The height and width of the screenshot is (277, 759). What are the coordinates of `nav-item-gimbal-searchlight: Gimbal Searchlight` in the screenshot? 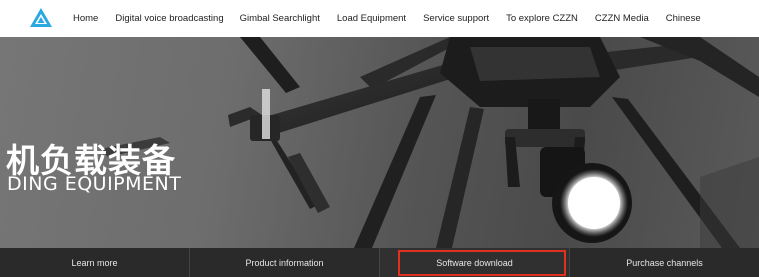 It's located at (280, 18).